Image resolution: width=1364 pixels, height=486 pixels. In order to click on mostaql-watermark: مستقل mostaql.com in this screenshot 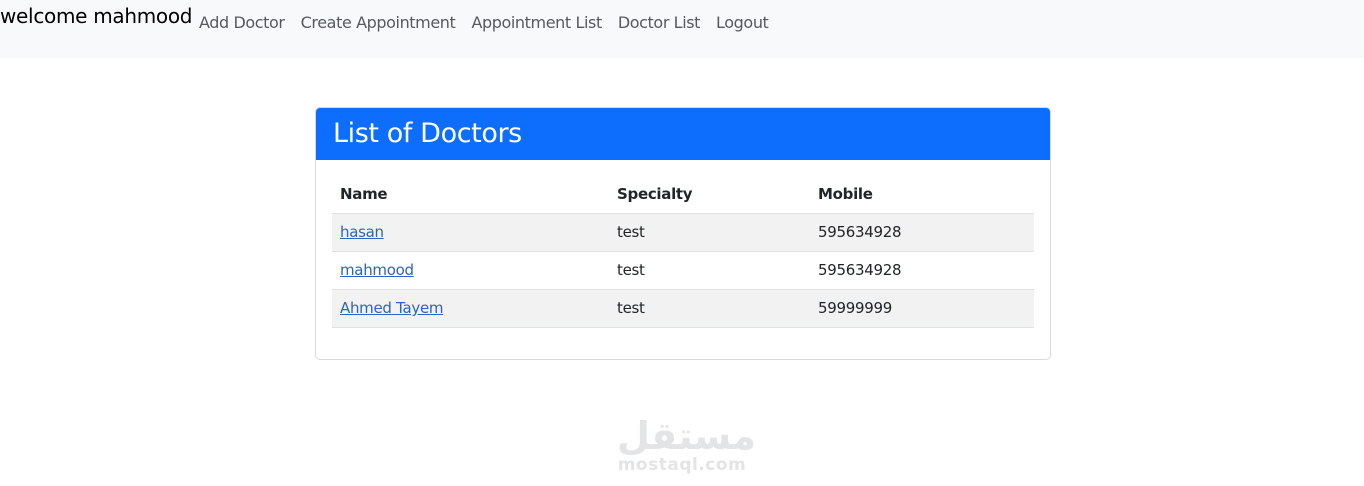, I will do `click(686, 444)`.